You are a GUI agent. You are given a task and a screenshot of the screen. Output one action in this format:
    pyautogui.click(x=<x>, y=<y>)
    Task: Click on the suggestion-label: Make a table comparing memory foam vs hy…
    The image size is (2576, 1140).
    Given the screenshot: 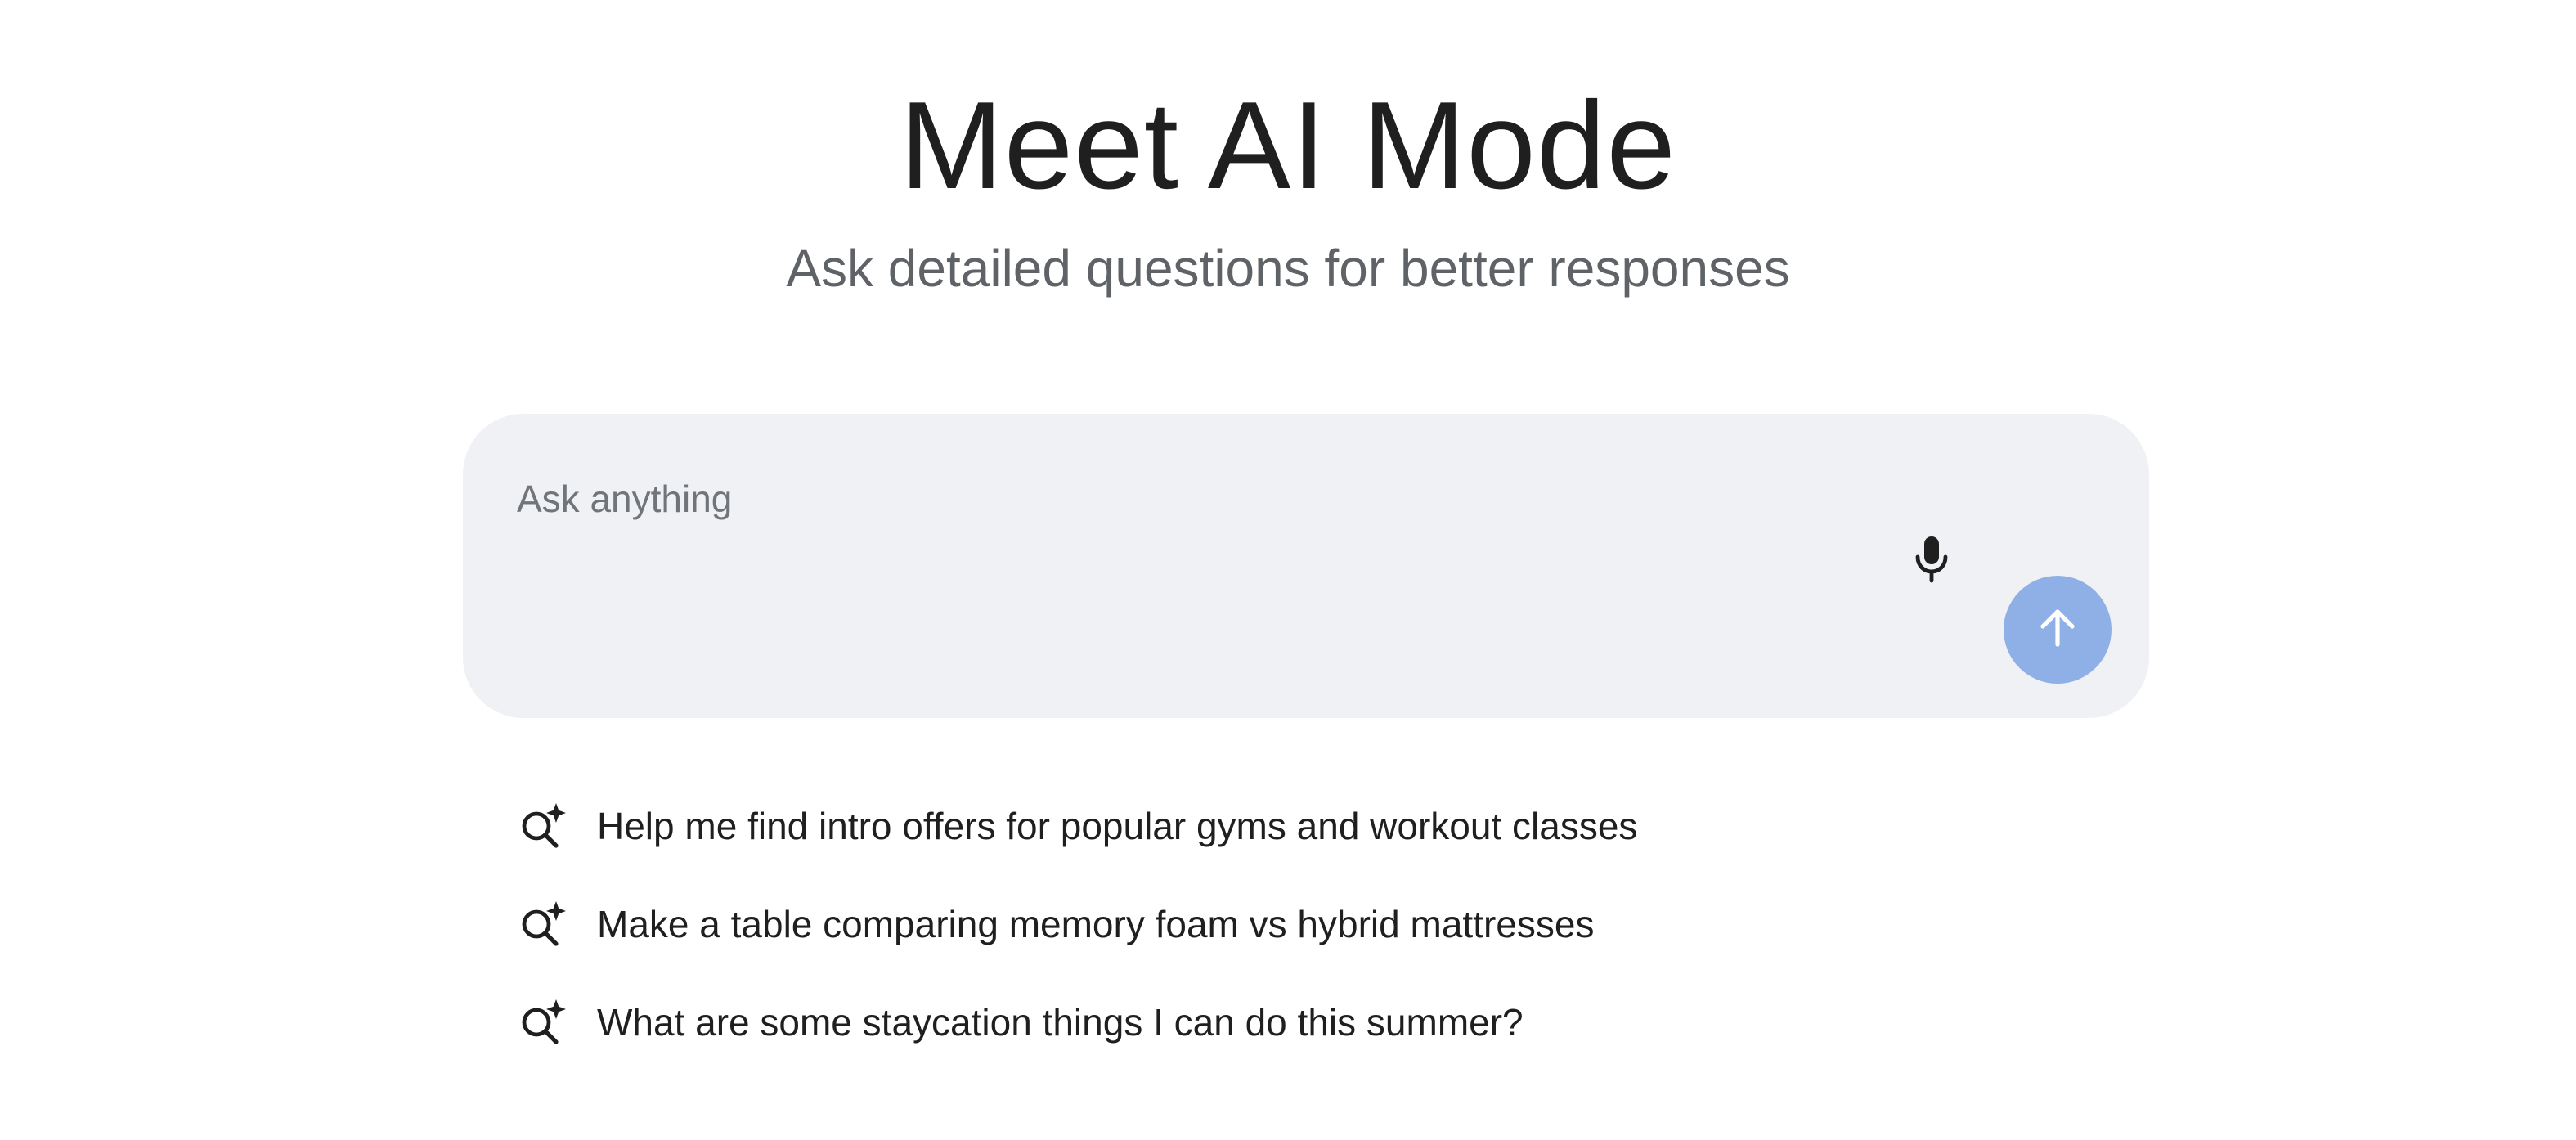 What is the action you would take?
    pyautogui.click(x=1096, y=924)
    